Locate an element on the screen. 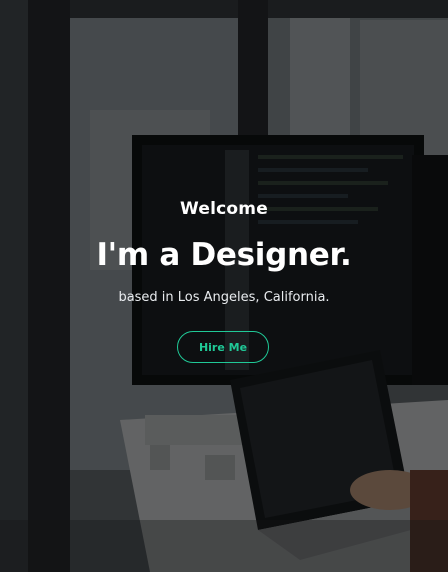  hero-greeting: Welcome is located at coordinates (224, 209).